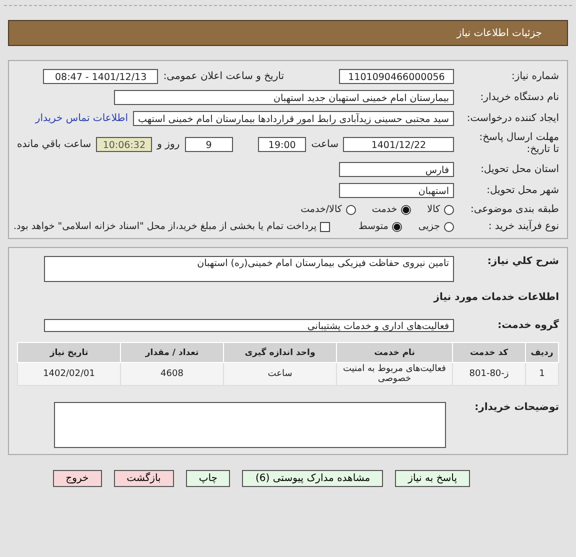 Image resolution: width=576 pixels, height=557 pixels. What do you see at coordinates (313, 478) in the screenshot?
I see `action-button: مشاهده مدارک پیوستی (6)` at bounding box center [313, 478].